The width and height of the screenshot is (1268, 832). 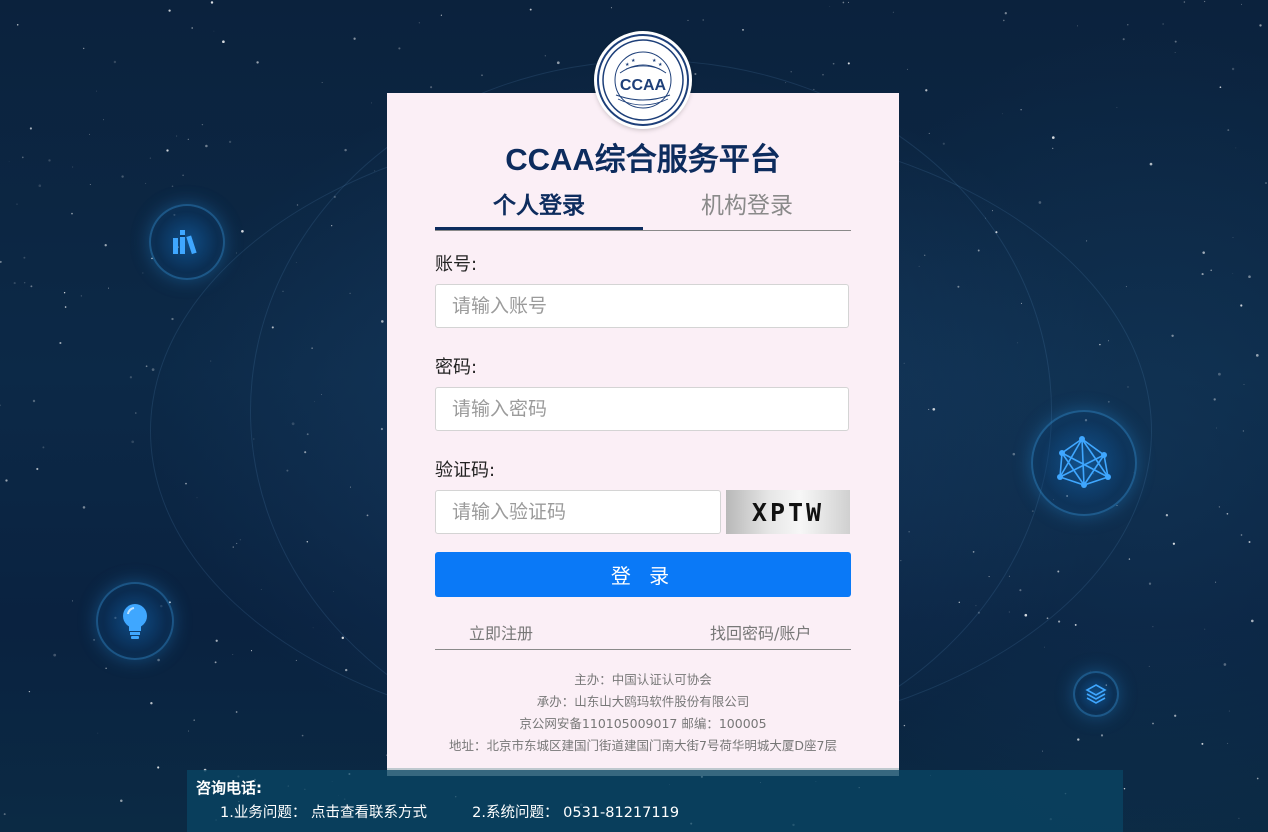 I want to click on captcha-label: 验证码:, so click(x=465, y=470).